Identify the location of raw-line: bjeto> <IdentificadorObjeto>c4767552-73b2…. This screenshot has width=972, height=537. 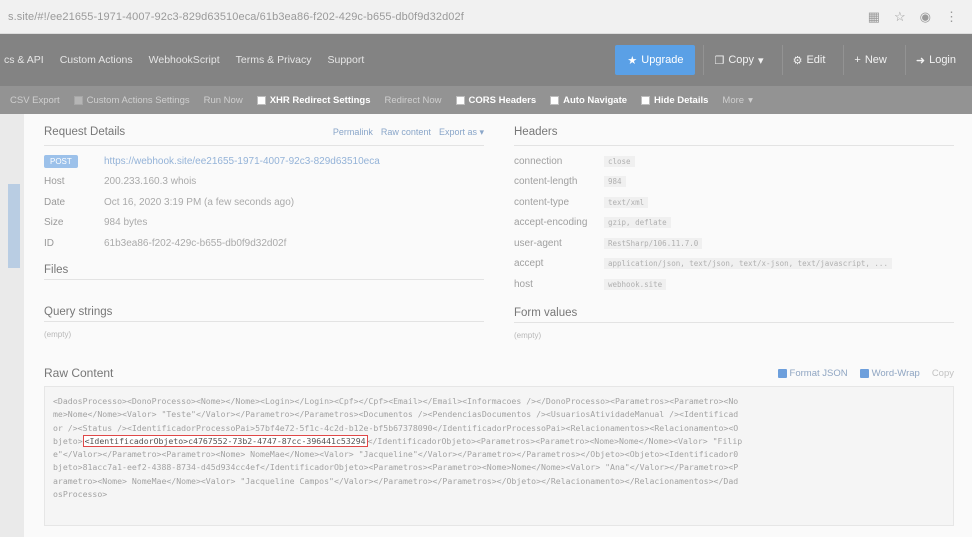
(499, 441).